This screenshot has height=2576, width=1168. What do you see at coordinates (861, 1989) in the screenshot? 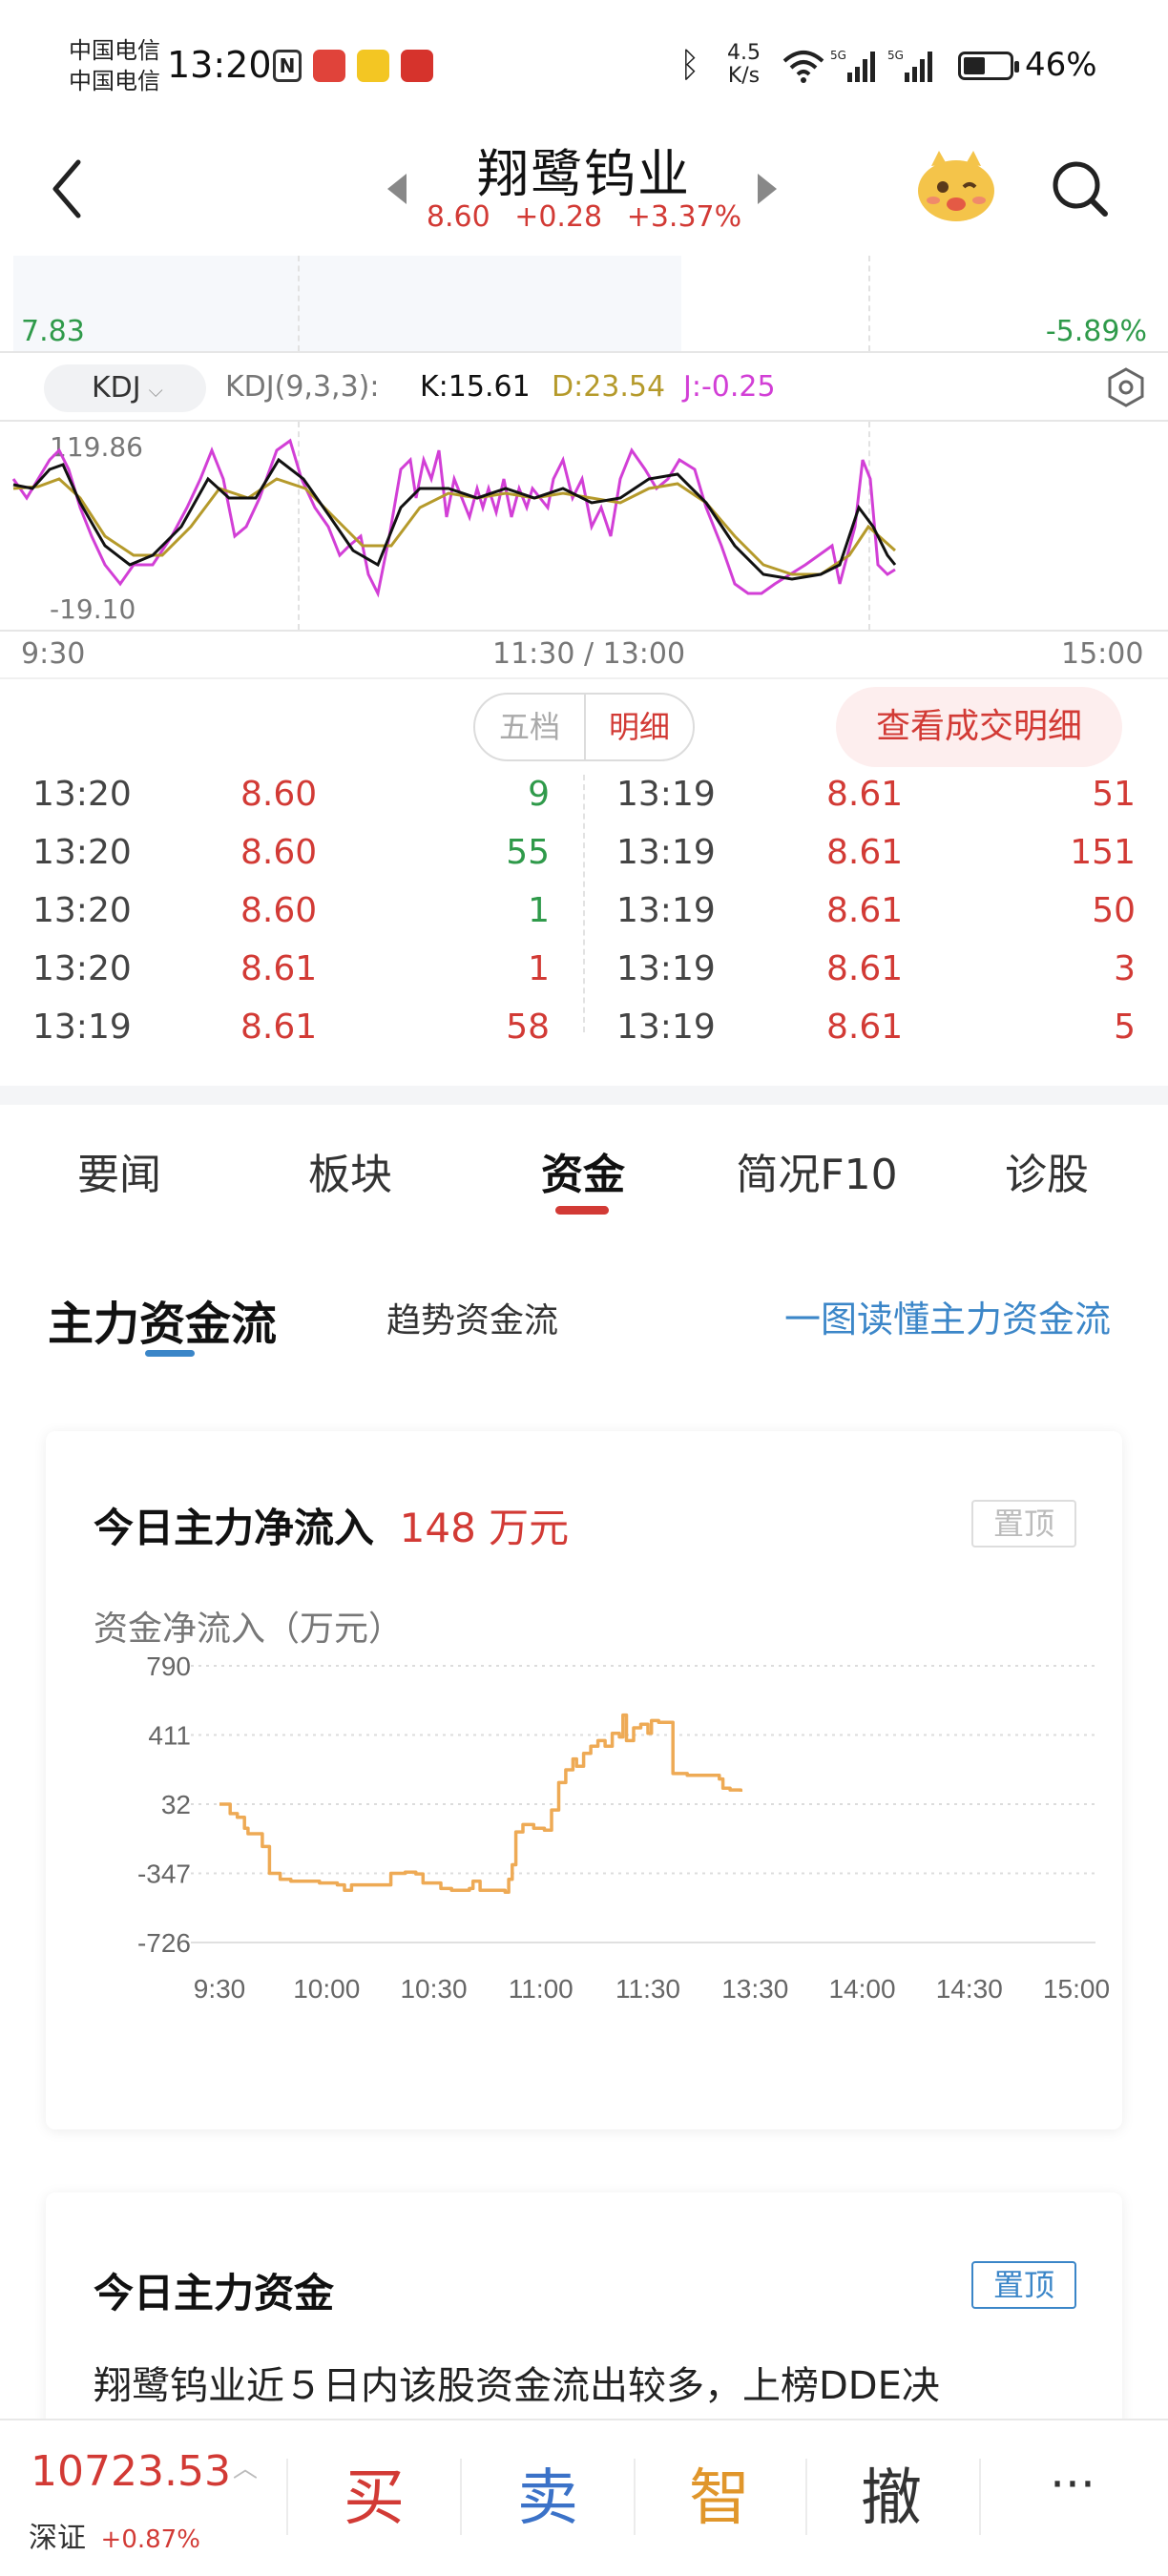
I see `x-tick-label: 14:00` at bounding box center [861, 1989].